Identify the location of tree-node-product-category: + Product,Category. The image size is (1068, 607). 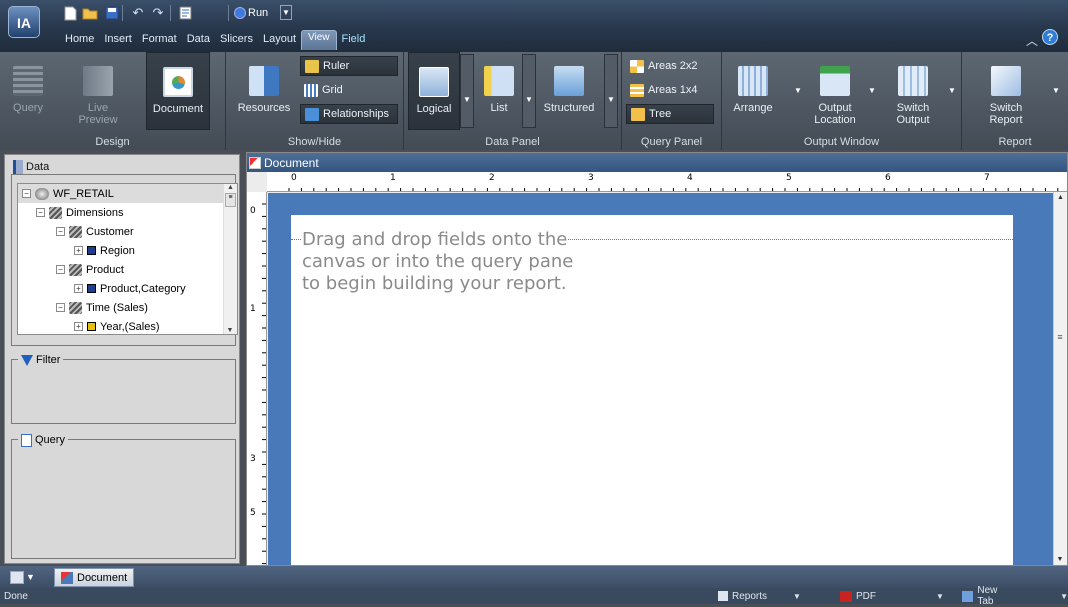
(130, 288).